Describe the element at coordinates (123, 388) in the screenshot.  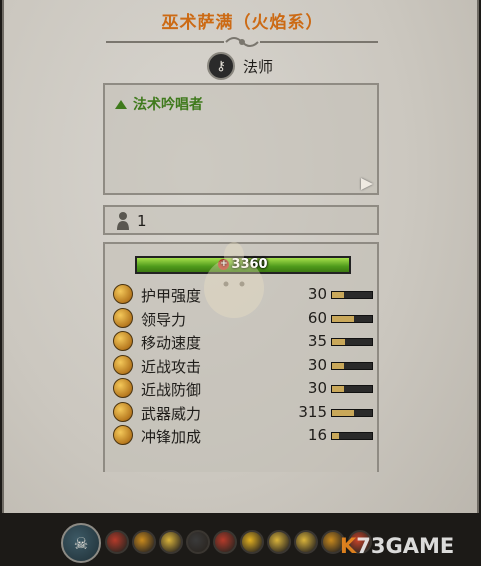
I see `melee-defense-icon` at that location.